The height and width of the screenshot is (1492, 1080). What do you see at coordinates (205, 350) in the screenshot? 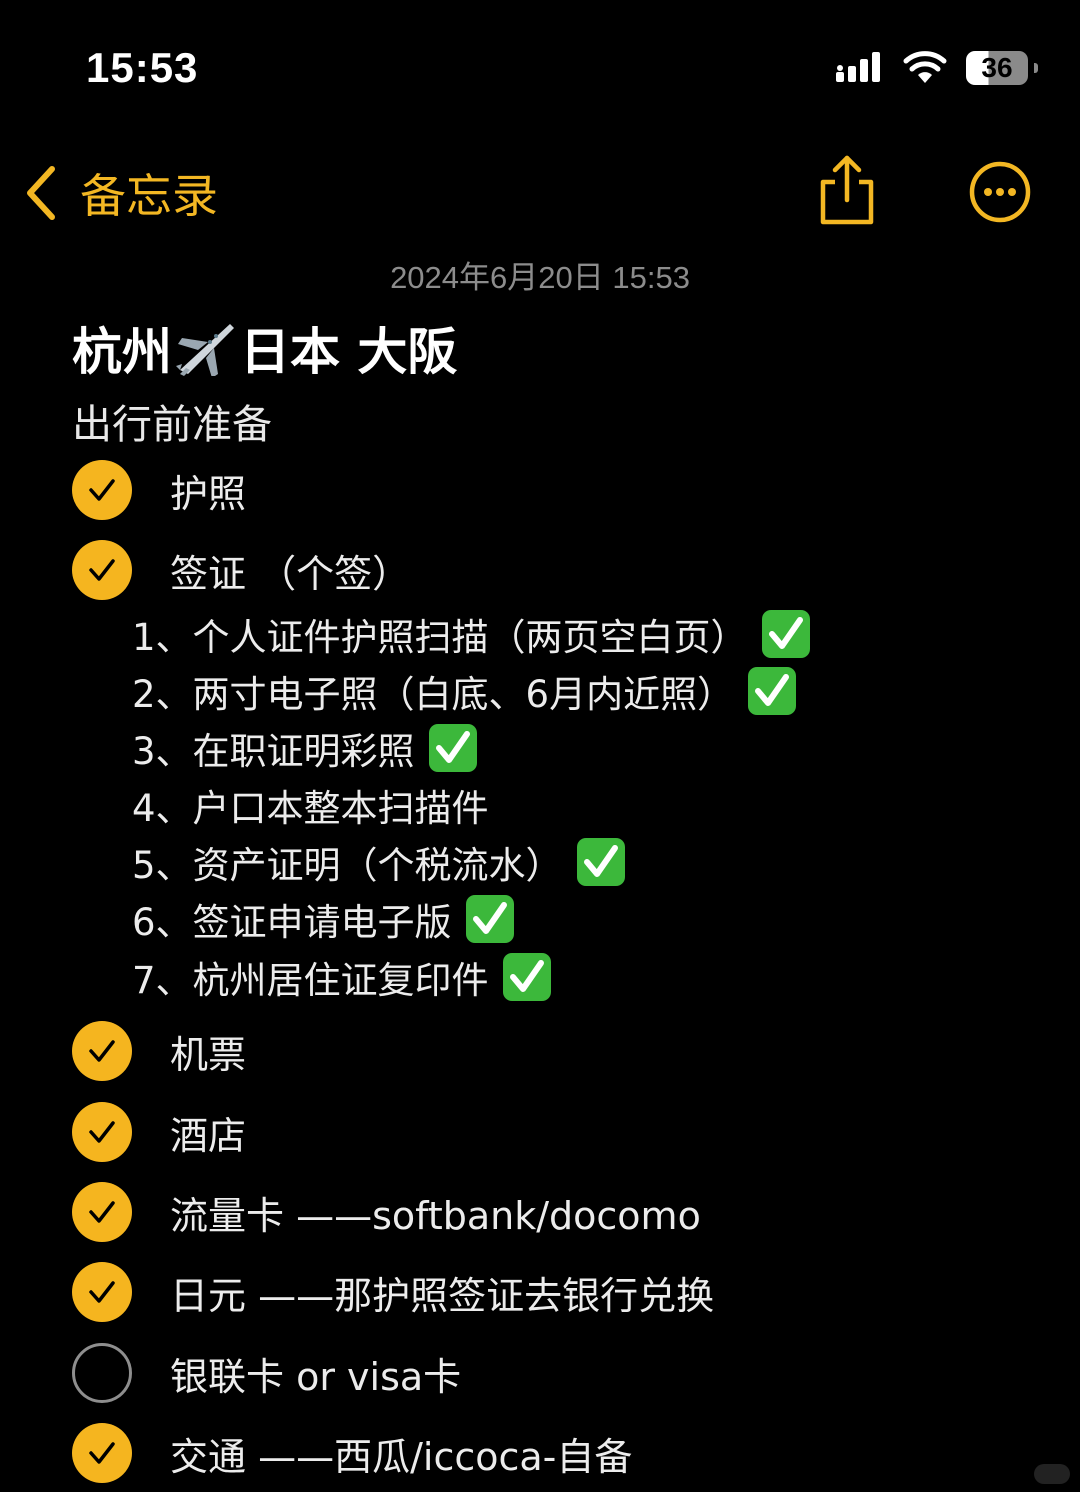
I see `airplane-emoji-icon` at bounding box center [205, 350].